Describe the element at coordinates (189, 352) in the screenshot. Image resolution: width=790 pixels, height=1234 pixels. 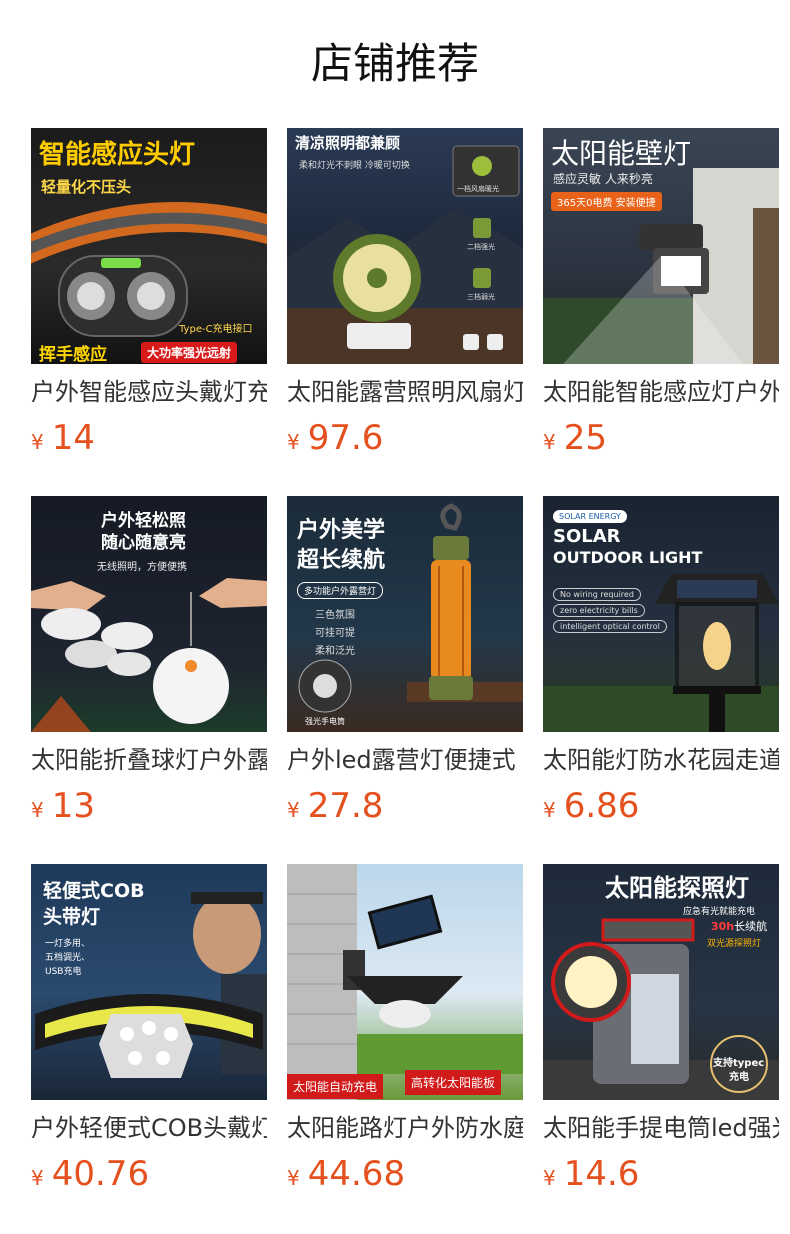
I see `thumb-badge: 大功率强光远射` at that location.